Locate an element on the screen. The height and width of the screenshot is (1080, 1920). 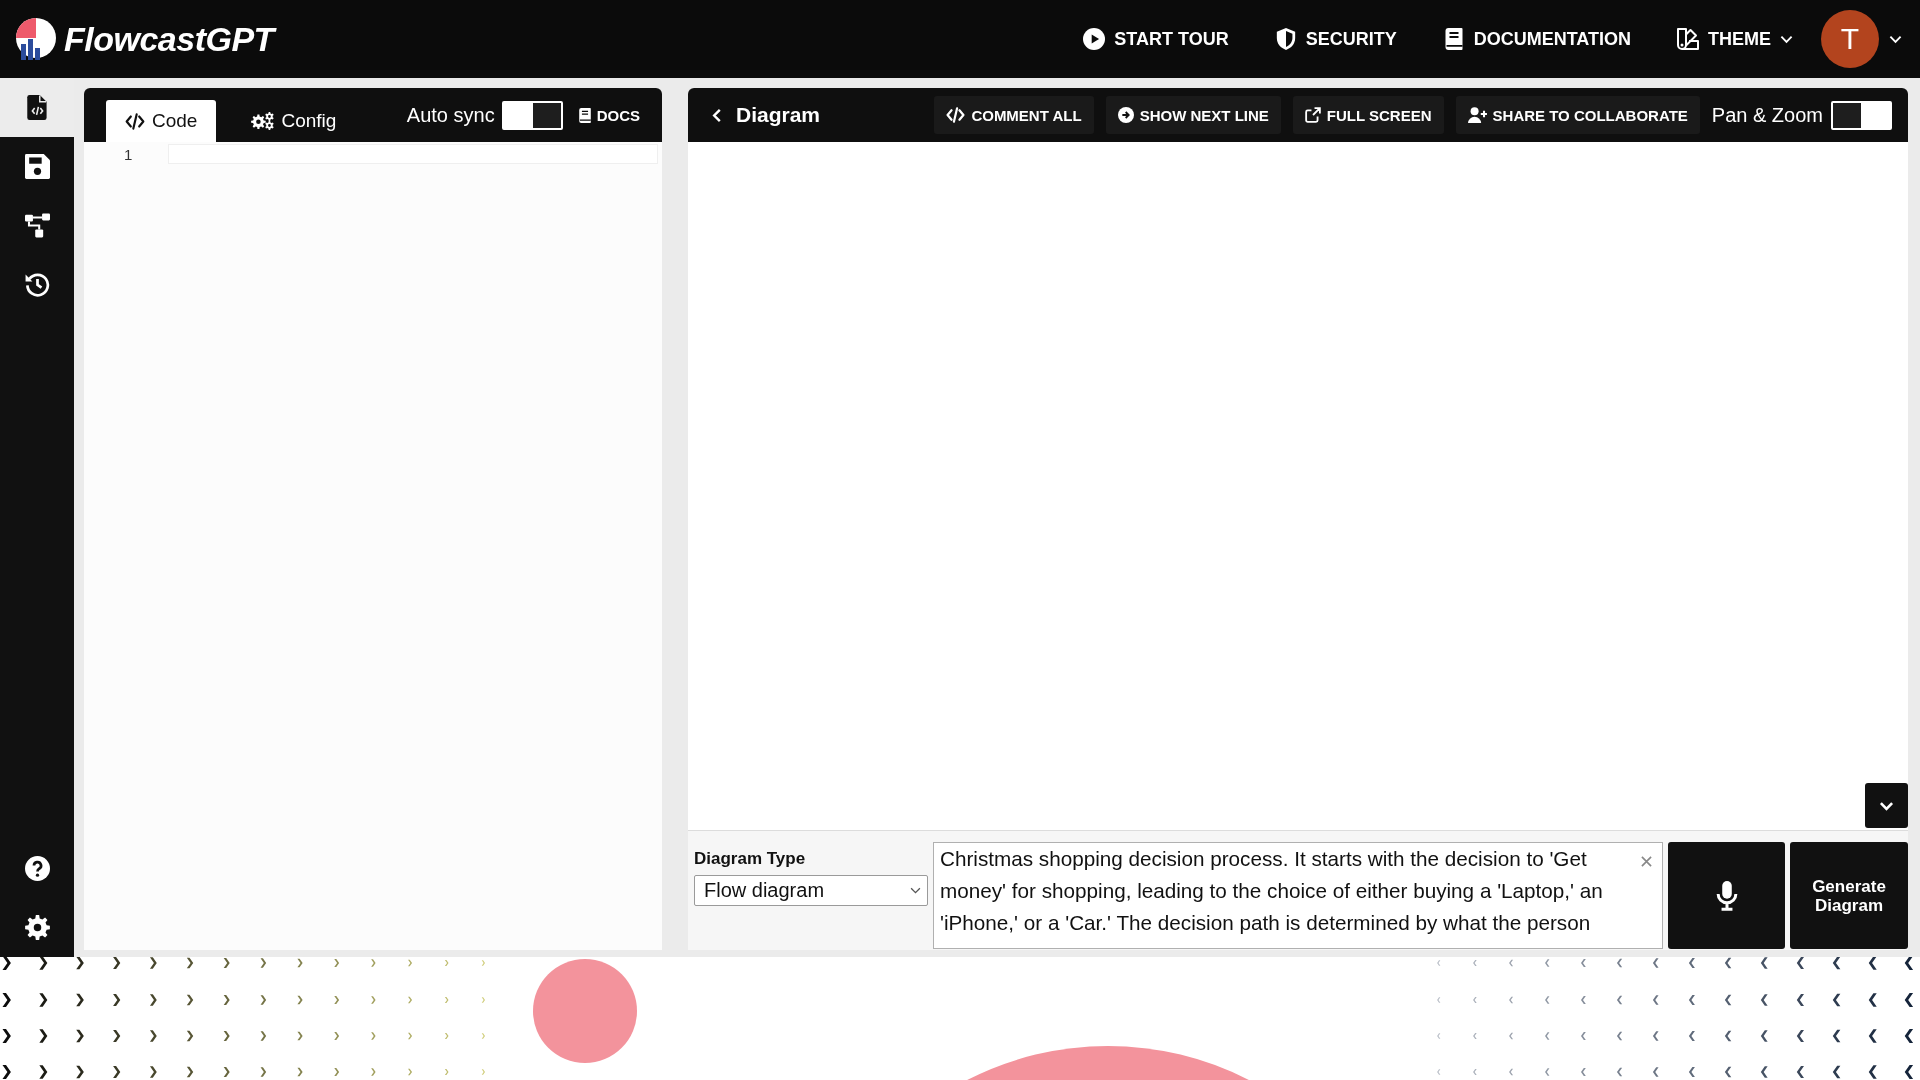
save-icon is located at coordinates (37, 166).